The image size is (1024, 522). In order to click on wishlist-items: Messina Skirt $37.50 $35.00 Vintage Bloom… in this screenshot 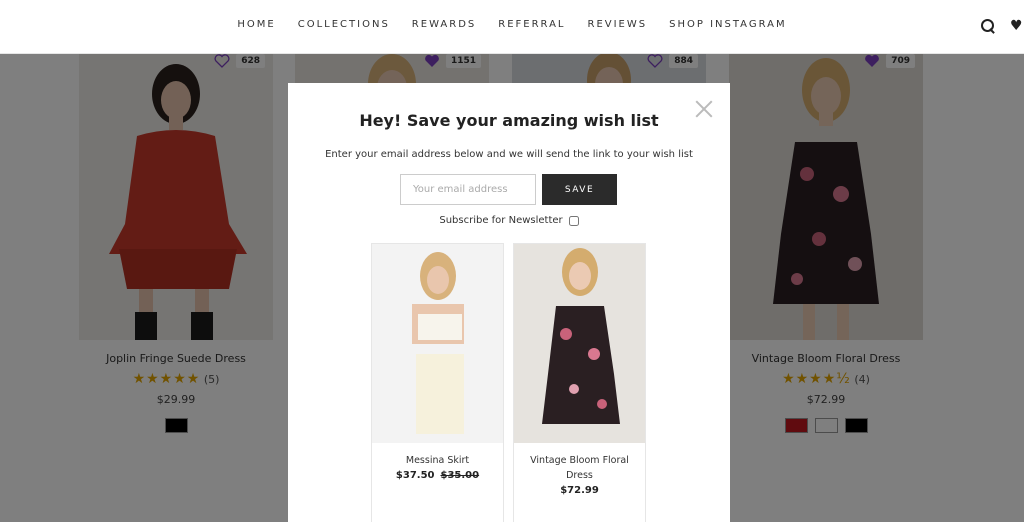, I will do `click(508, 382)`.